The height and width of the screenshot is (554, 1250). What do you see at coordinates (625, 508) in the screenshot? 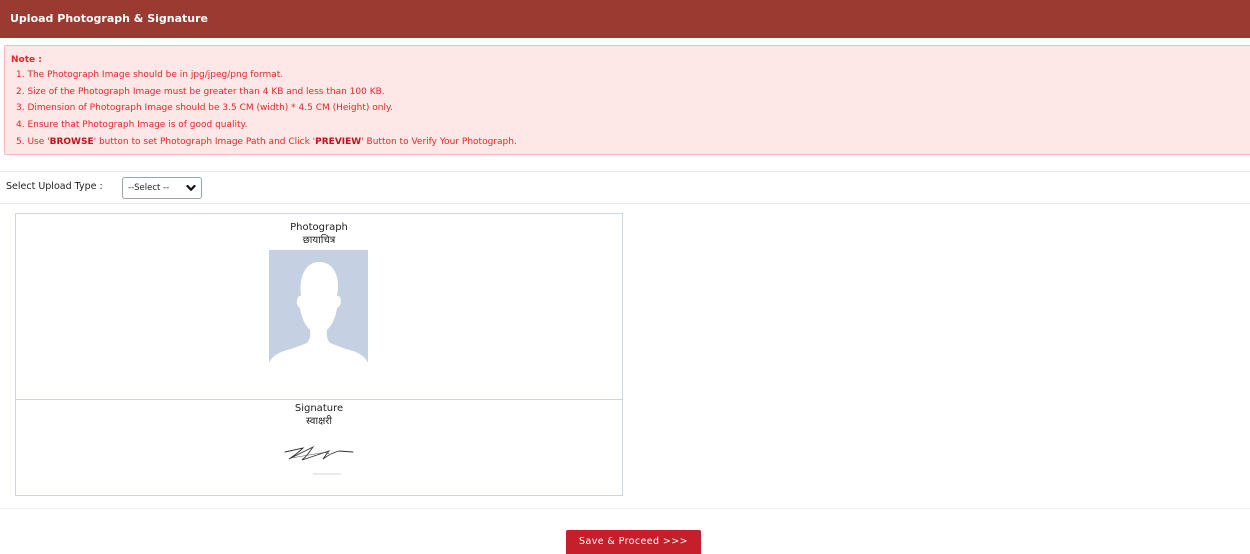
I see `form-divider` at bounding box center [625, 508].